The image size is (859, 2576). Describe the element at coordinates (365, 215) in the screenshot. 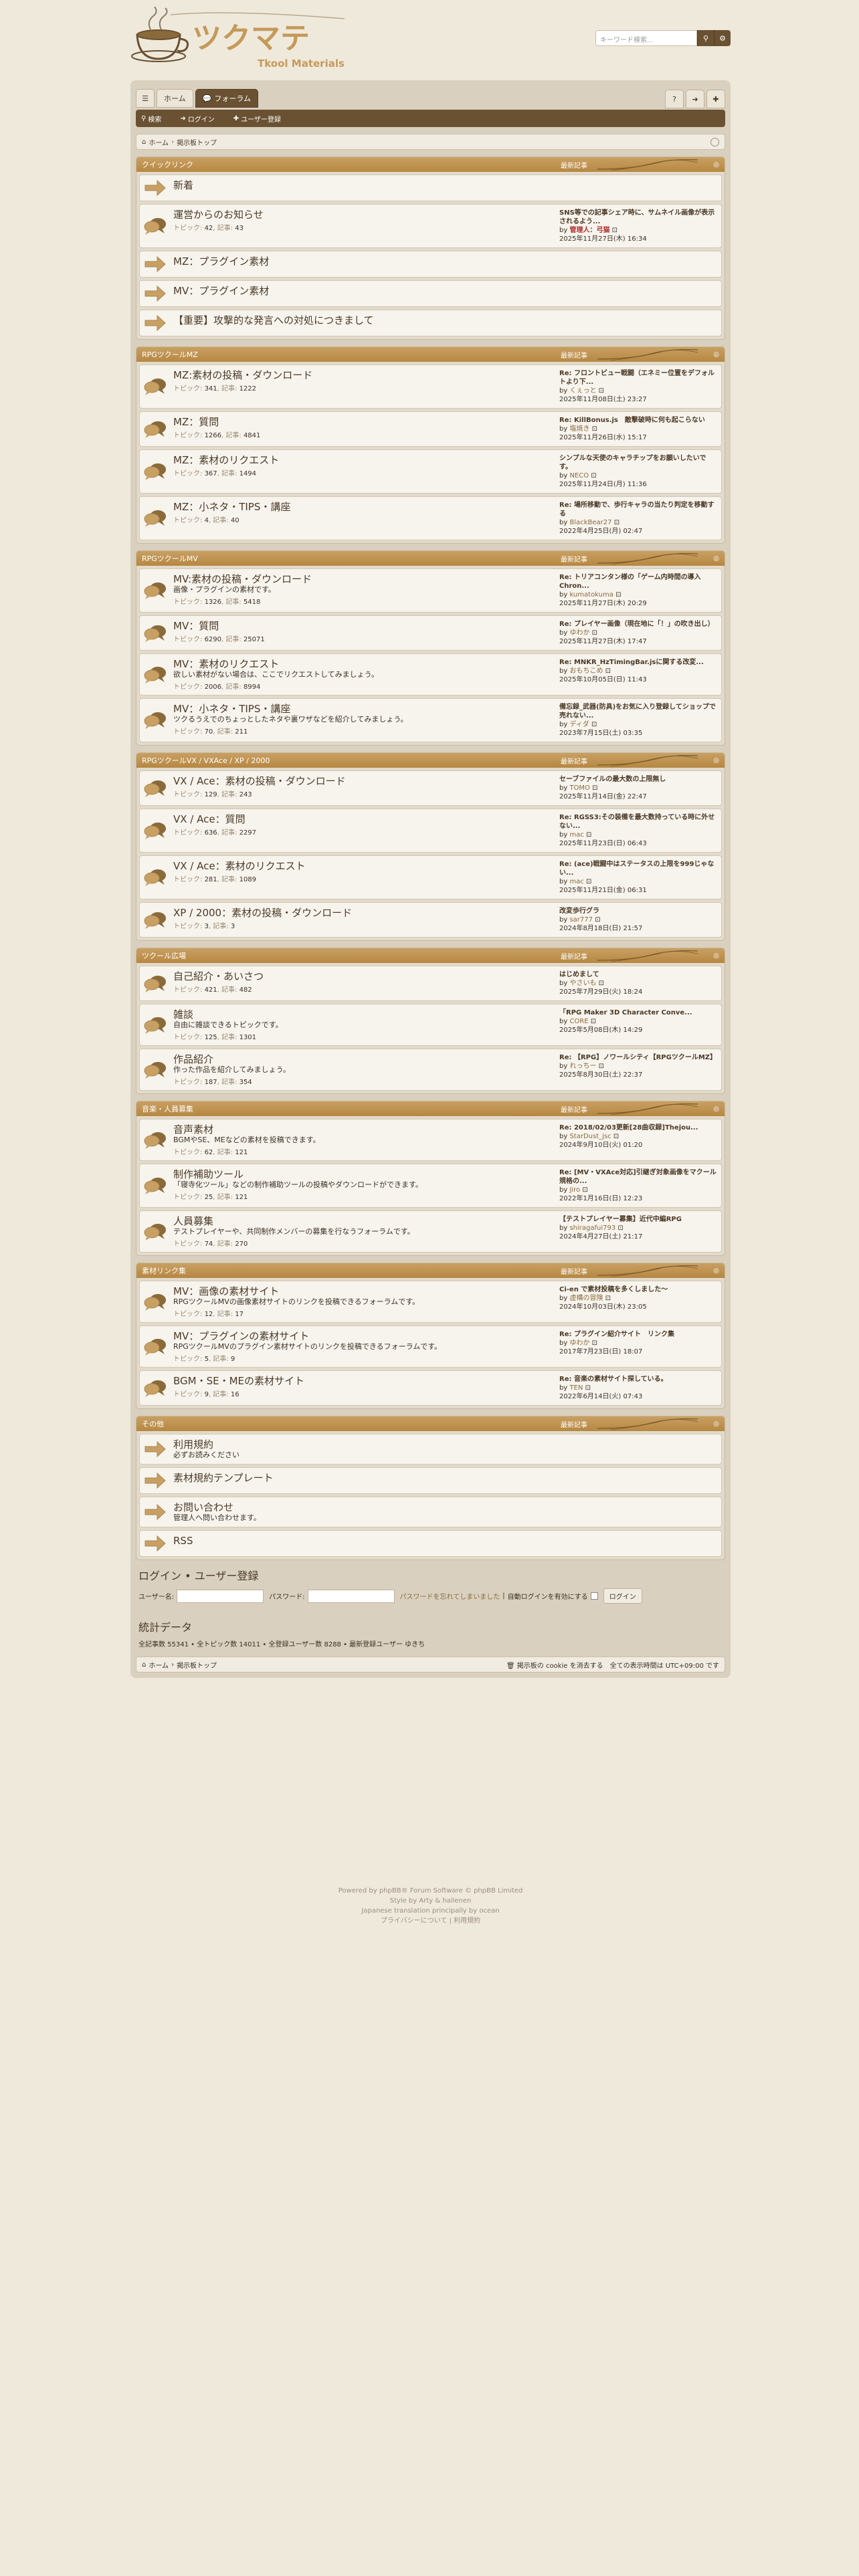

I see `forum-title: 運営からのお知らせ` at that location.